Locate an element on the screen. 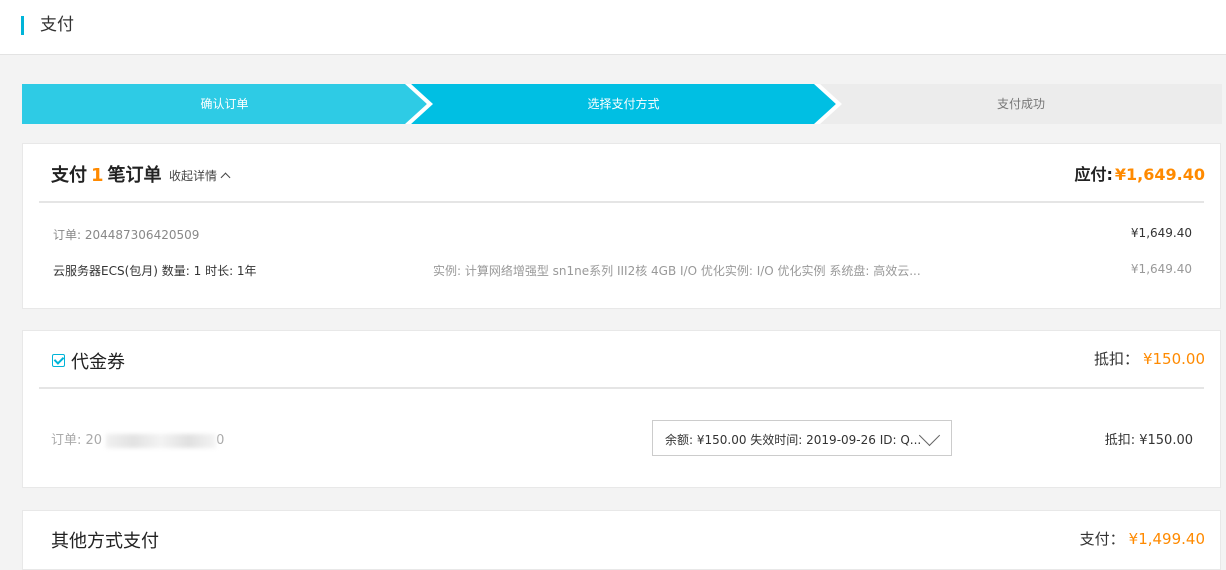  order-number: 订单: 204487306420509 is located at coordinates (126, 235).